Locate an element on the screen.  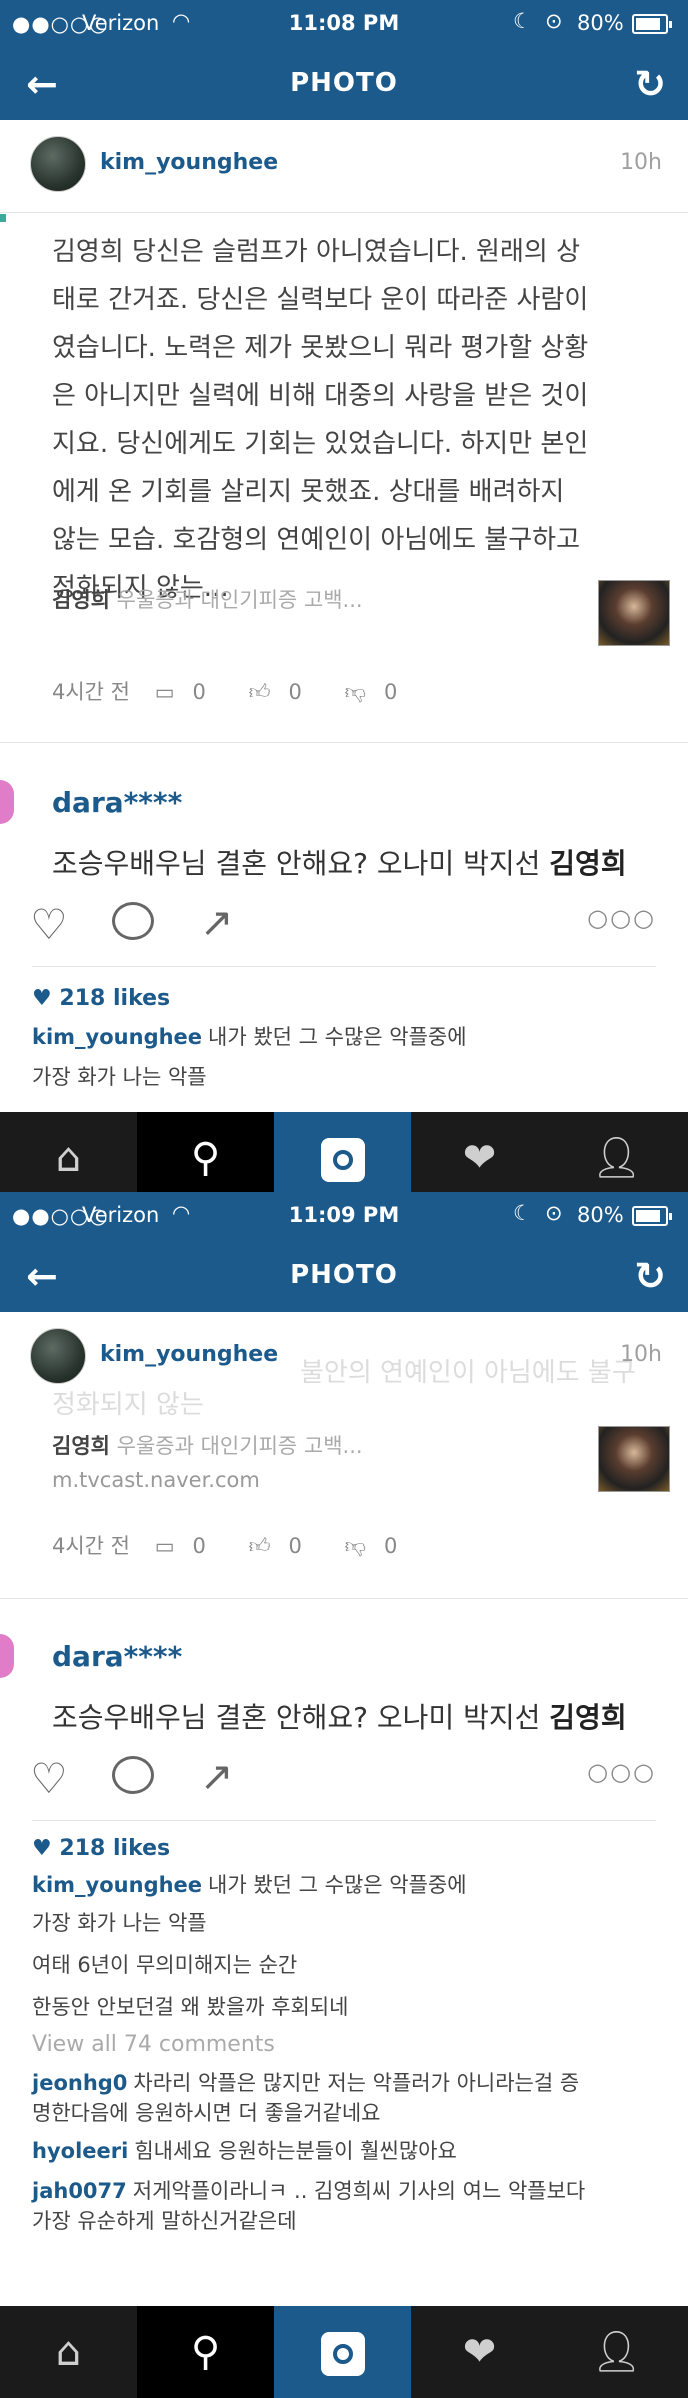
nav-bar: ← PHOTO ↻ is located at coordinates (344, 1276).